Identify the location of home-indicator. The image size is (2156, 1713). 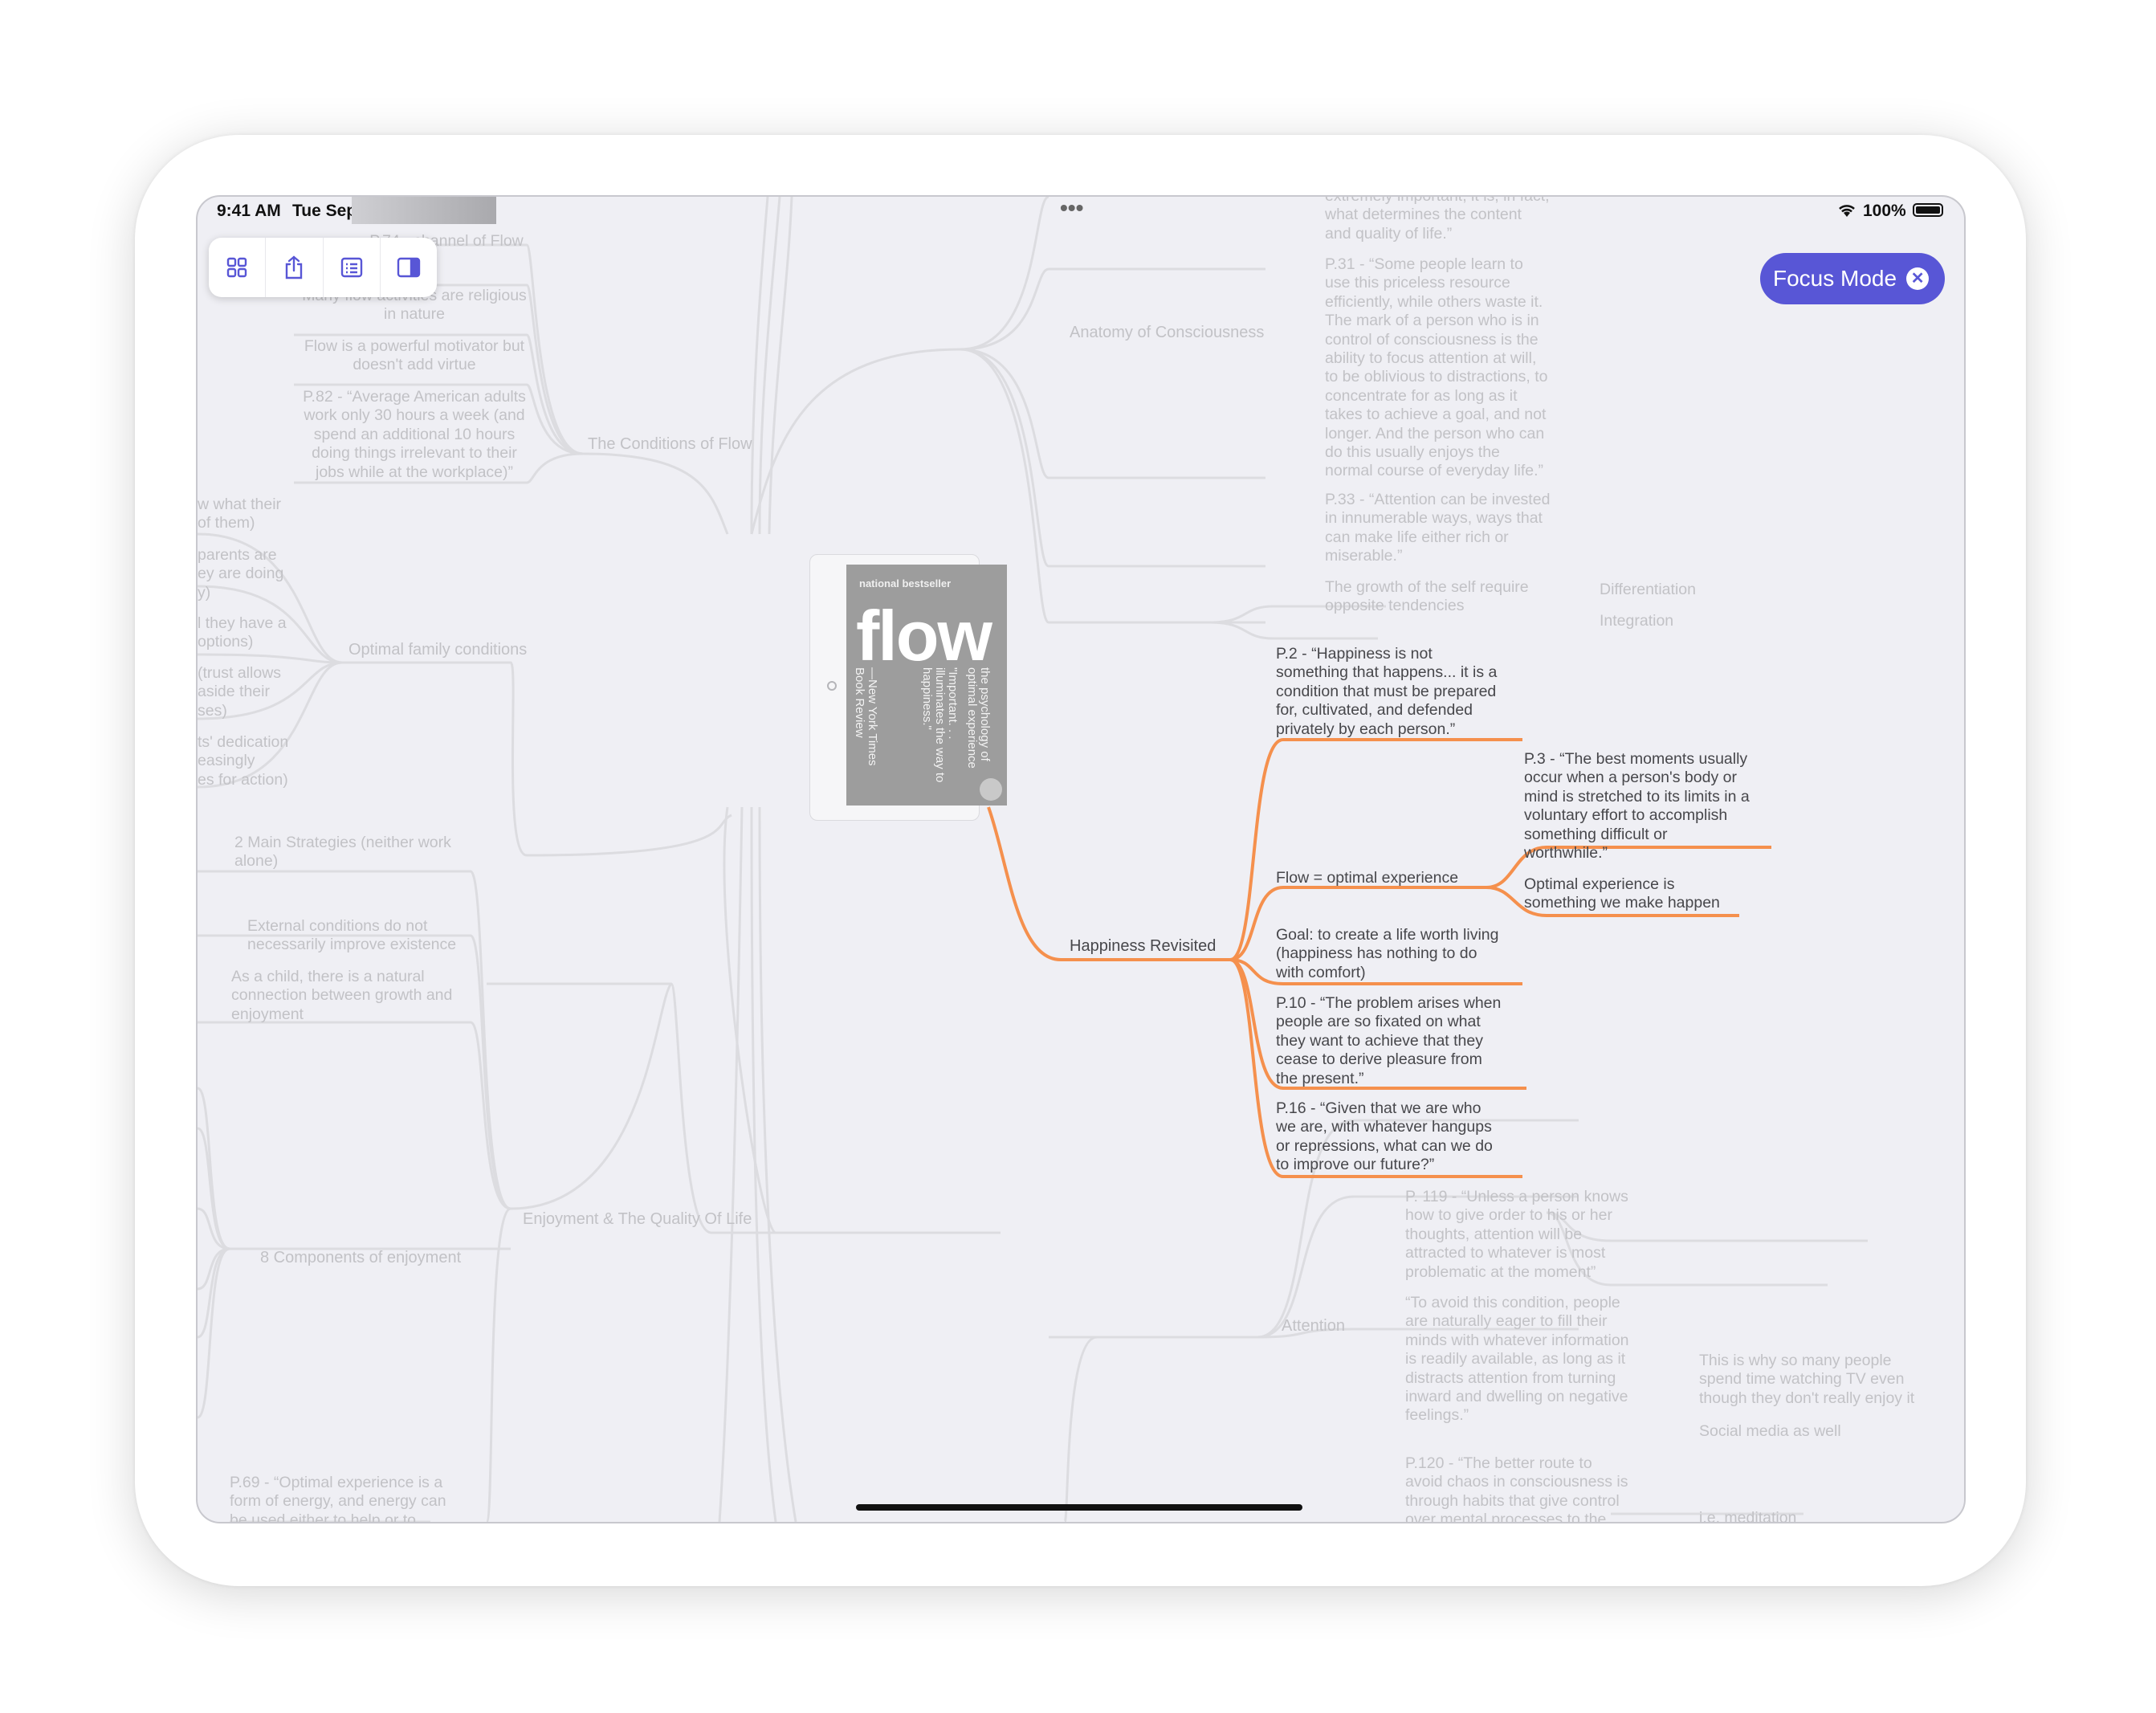
(1079, 1507).